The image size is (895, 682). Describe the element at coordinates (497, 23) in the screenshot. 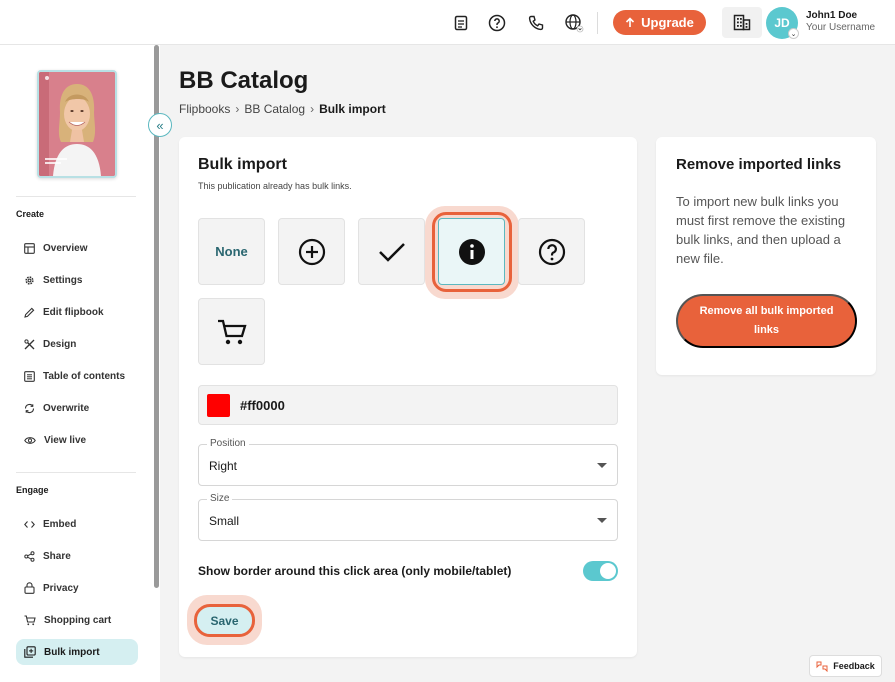

I see `help-icon` at that location.